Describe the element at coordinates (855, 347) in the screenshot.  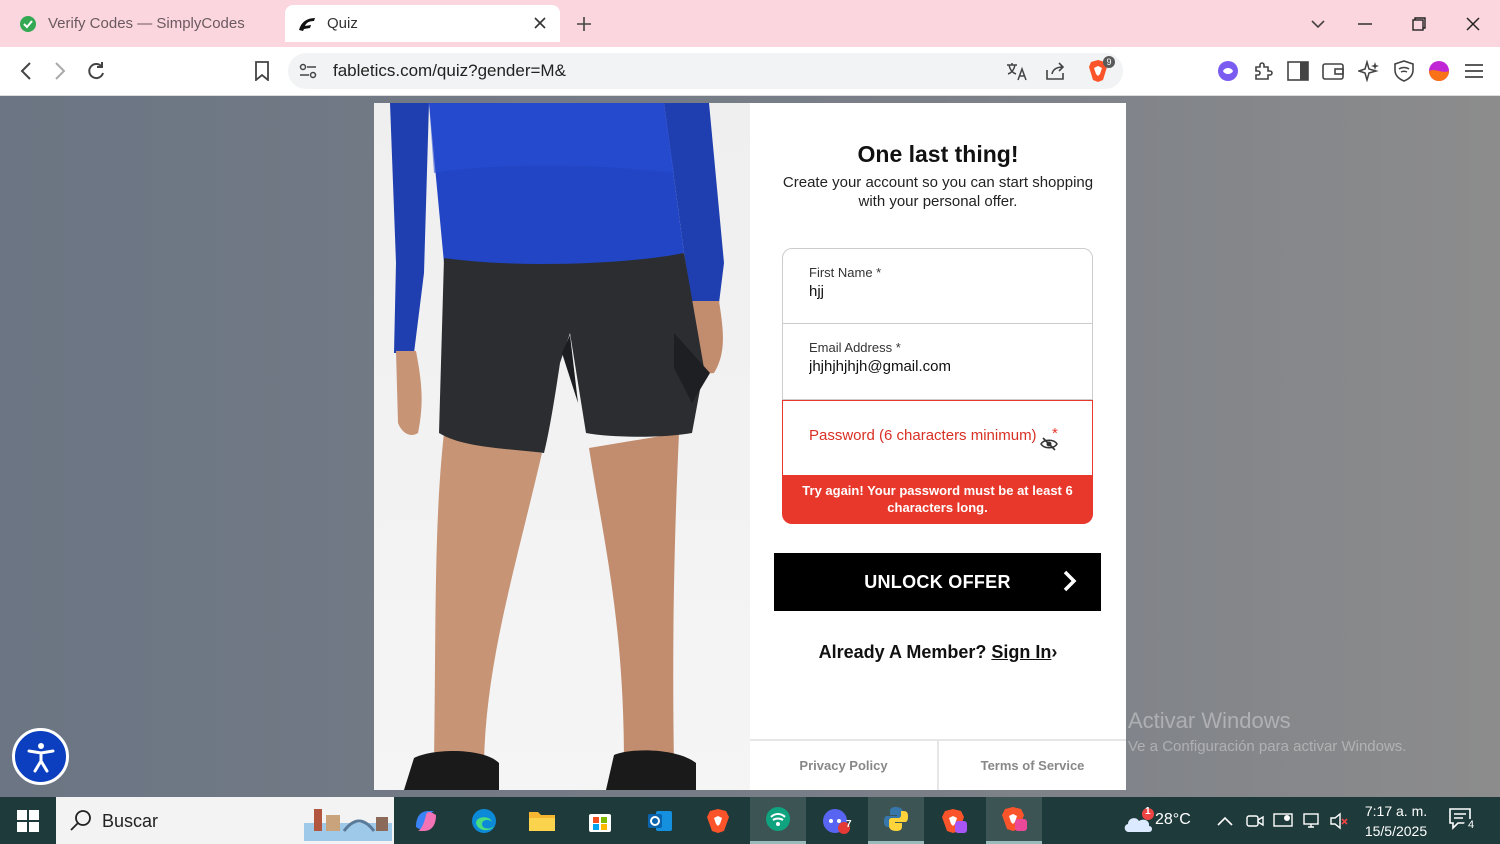
I see `email-label: Email Address *` at that location.